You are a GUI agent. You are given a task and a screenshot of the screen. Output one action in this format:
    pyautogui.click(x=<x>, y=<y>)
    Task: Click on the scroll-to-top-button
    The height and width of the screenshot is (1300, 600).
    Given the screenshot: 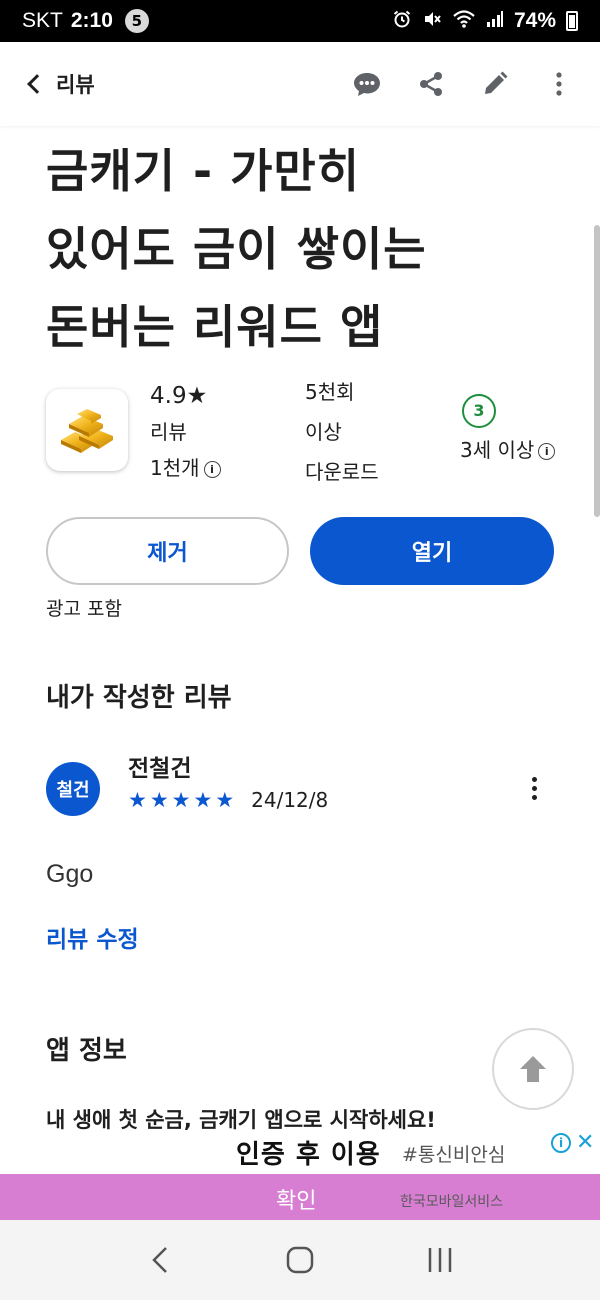 What is the action you would take?
    pyautogui.click(x=533, y=1069)
    